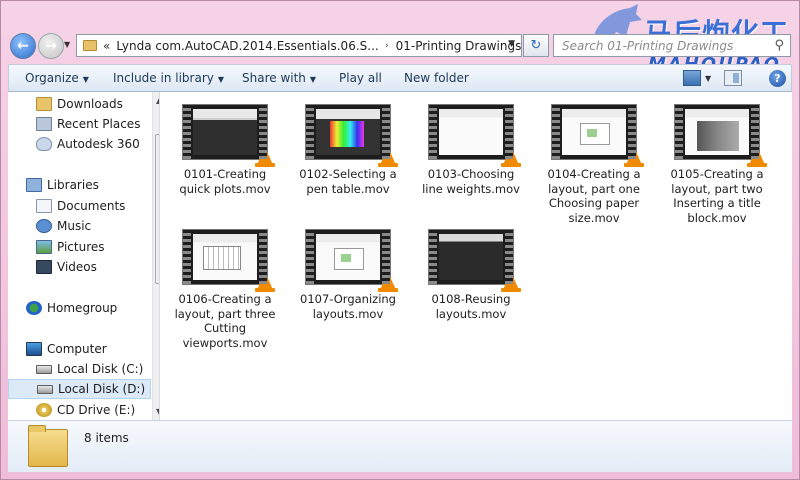 This screenshot has width=800, height=480. What do you see at coordinates (97, 267) in the screenshot?
I see `nav-item-videos: Videos` at bounding box center [97, 267].